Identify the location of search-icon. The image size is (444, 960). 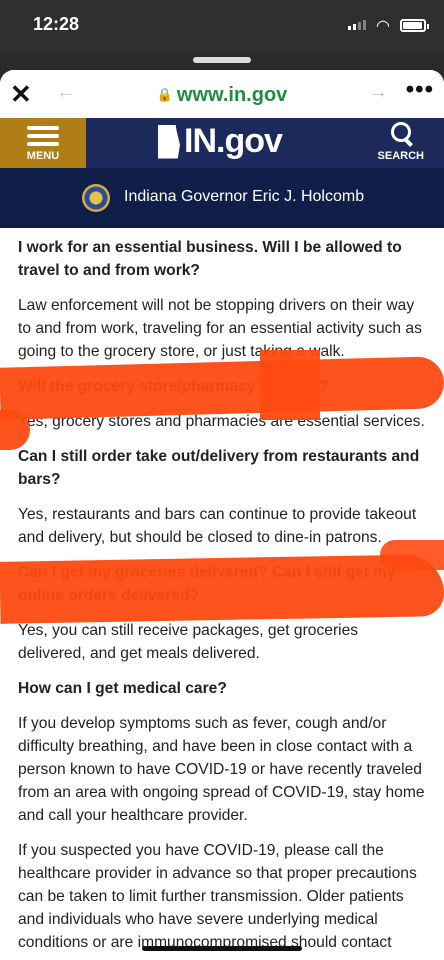
(401, 135).